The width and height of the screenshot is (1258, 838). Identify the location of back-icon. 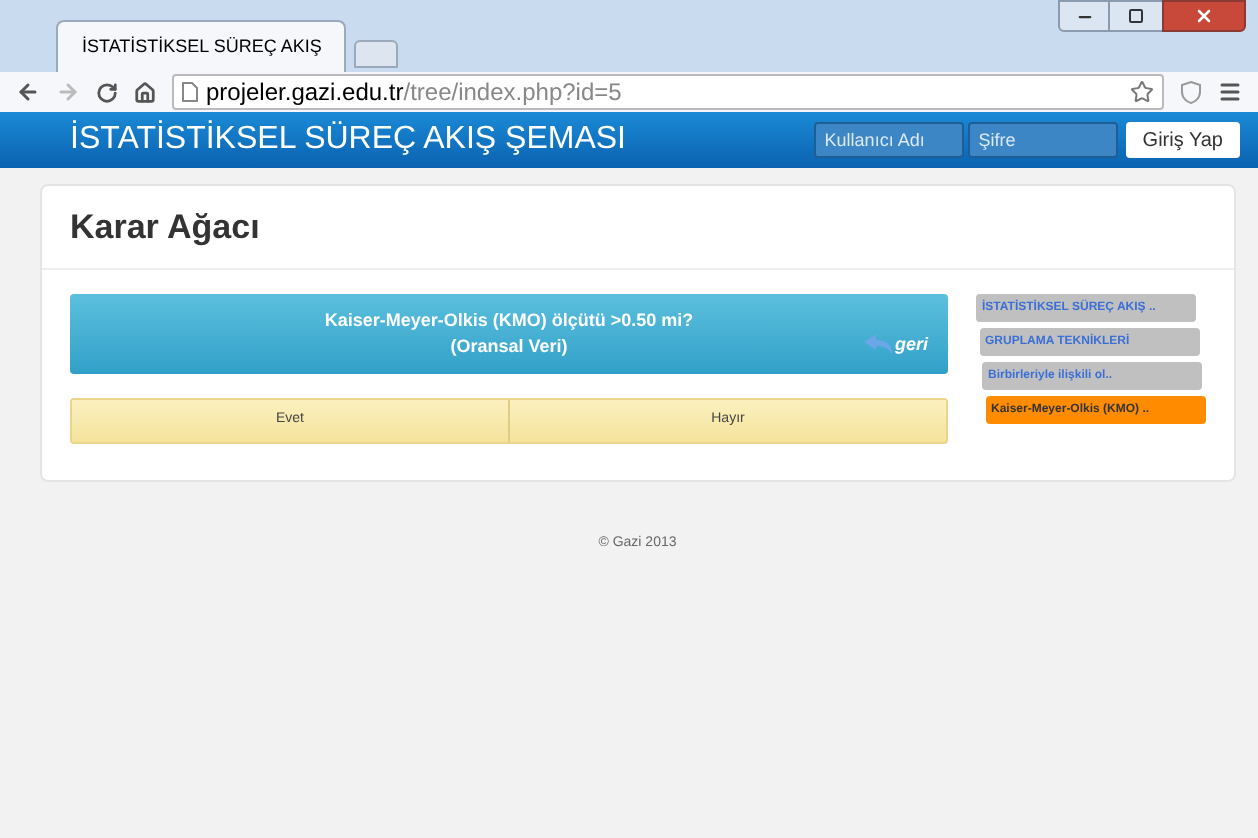
(28, 92).